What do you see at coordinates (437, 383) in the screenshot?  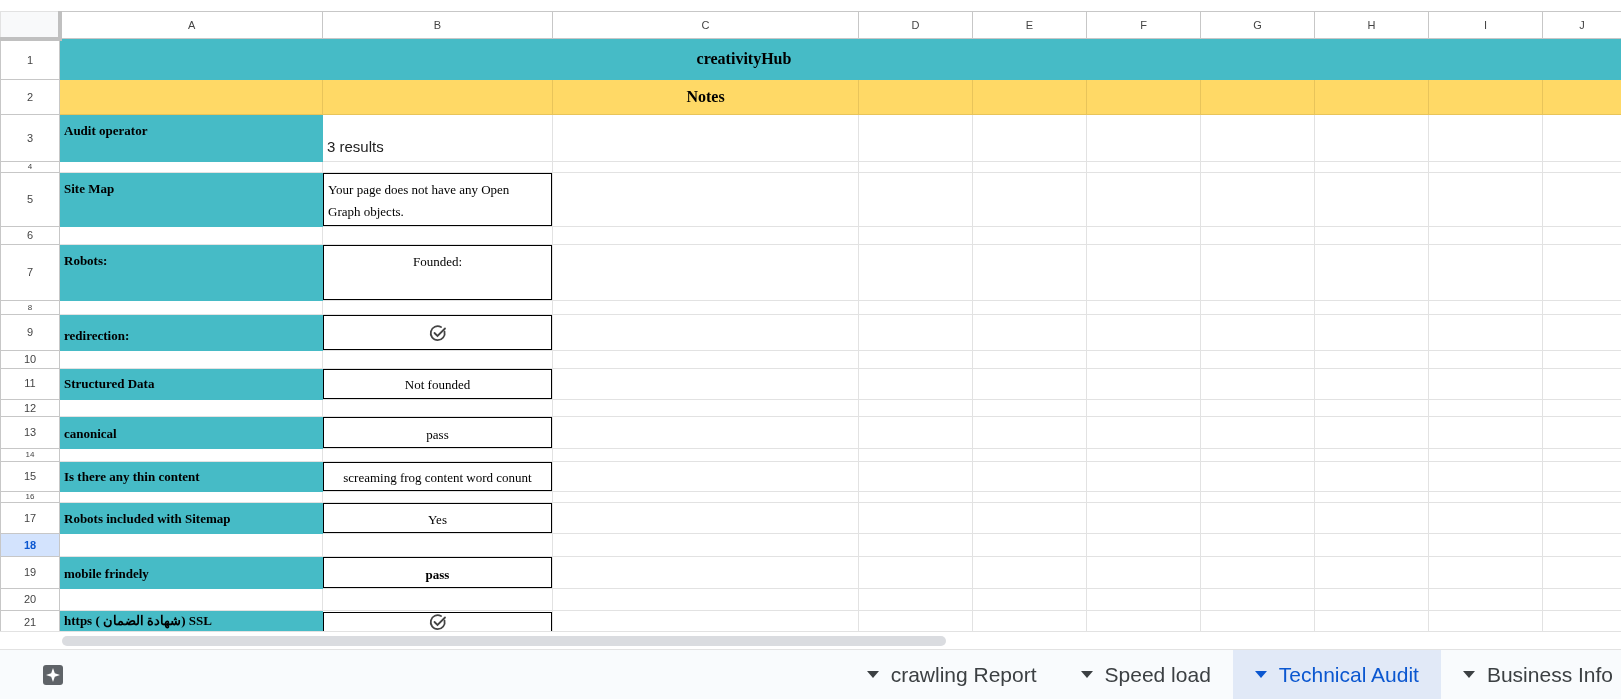 I see `table-cell: Not founded` at bounding box center [437, 383].